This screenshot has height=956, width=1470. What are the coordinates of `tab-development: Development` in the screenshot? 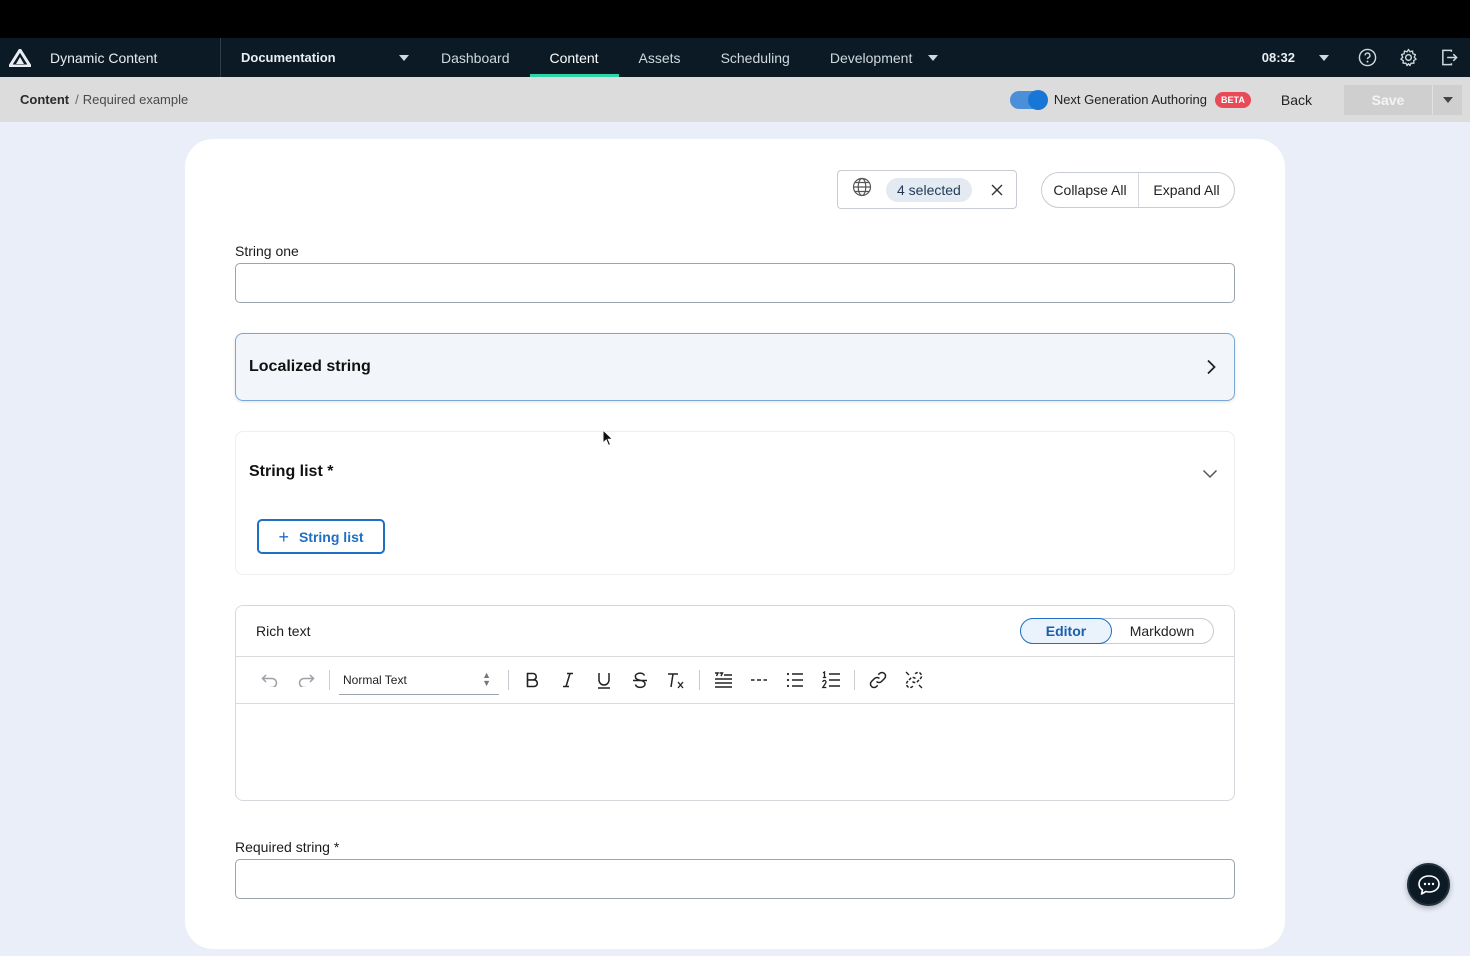 It's located at (884, 57).